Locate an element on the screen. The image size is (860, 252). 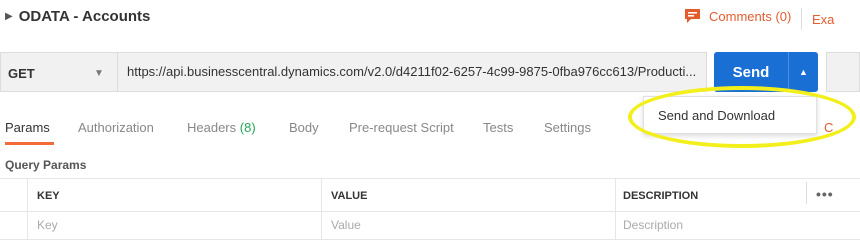
column-header-key: KEY is located at coordinates (48, 196).